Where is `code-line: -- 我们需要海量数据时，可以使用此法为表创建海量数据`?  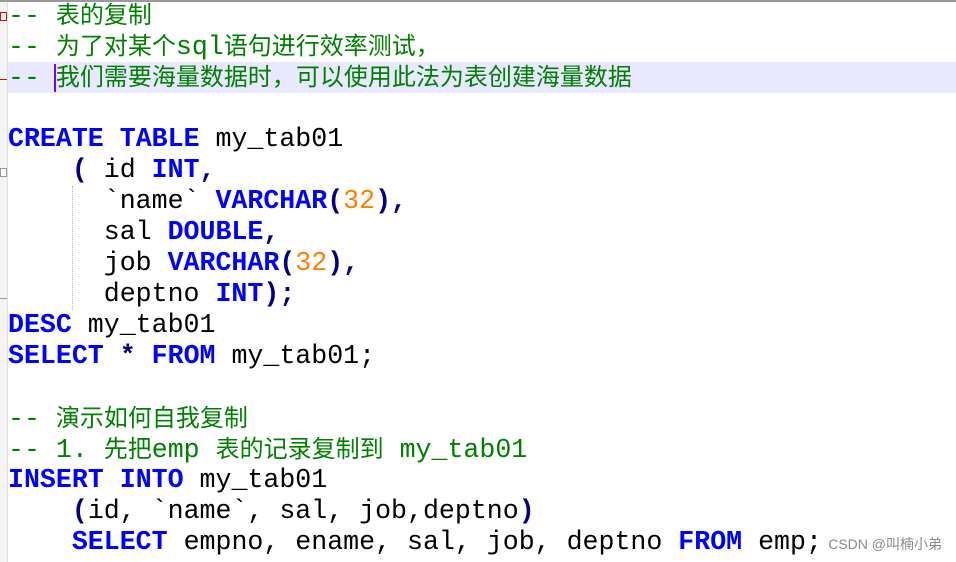
code-line: -- 我们需要海量数据时，可以使用此法为表创建海量数据 is located at coordinates (482, 77).